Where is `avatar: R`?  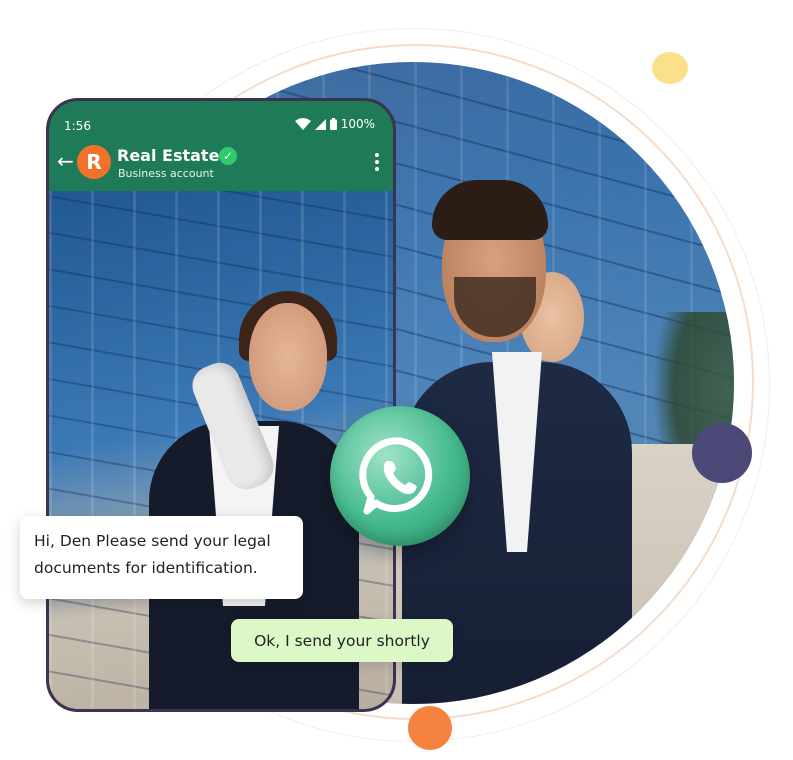 avatar: R is located at coordinates (94, 162).